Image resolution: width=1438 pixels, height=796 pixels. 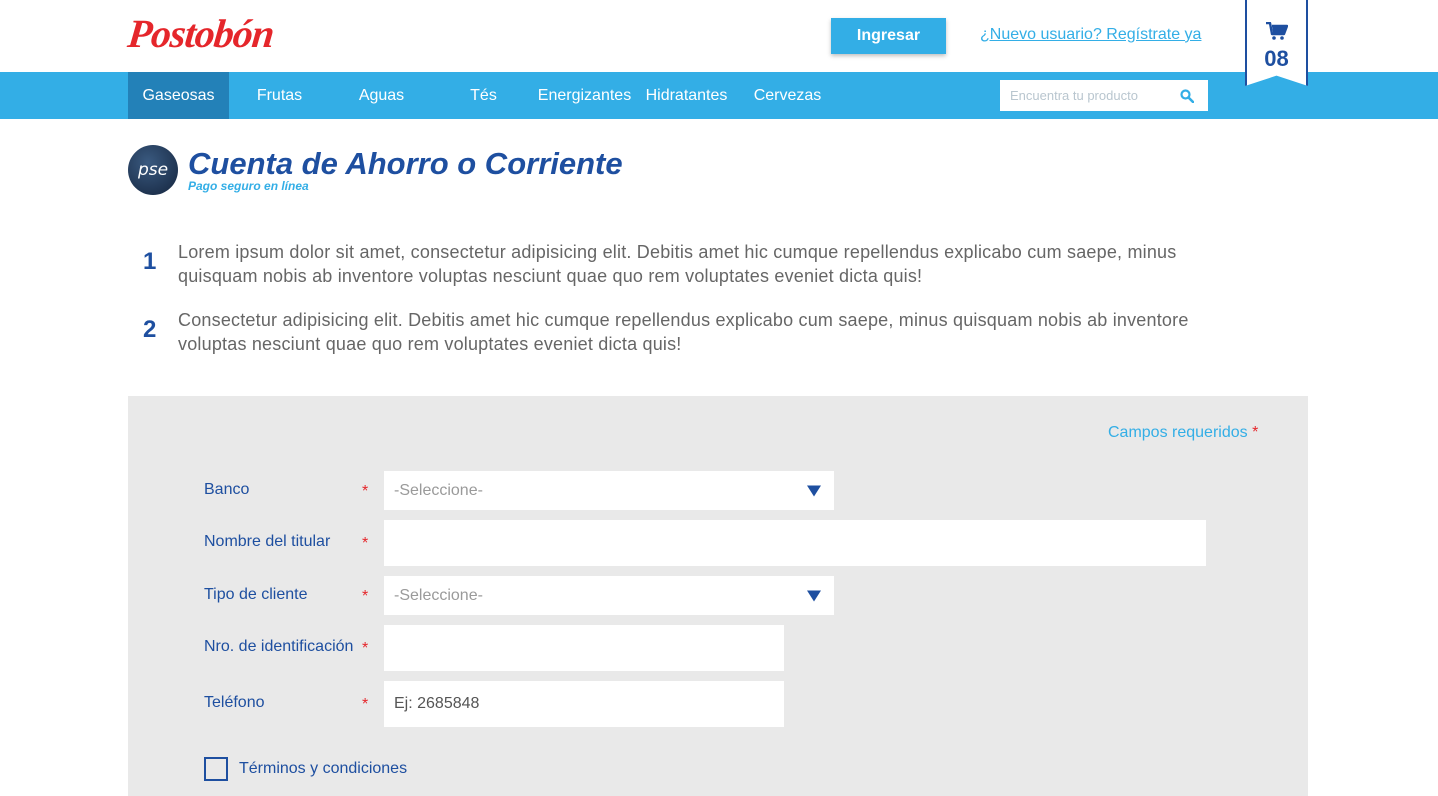 I want to click on id-number-label: Nro. de identificación, so click(x=279, y=646).